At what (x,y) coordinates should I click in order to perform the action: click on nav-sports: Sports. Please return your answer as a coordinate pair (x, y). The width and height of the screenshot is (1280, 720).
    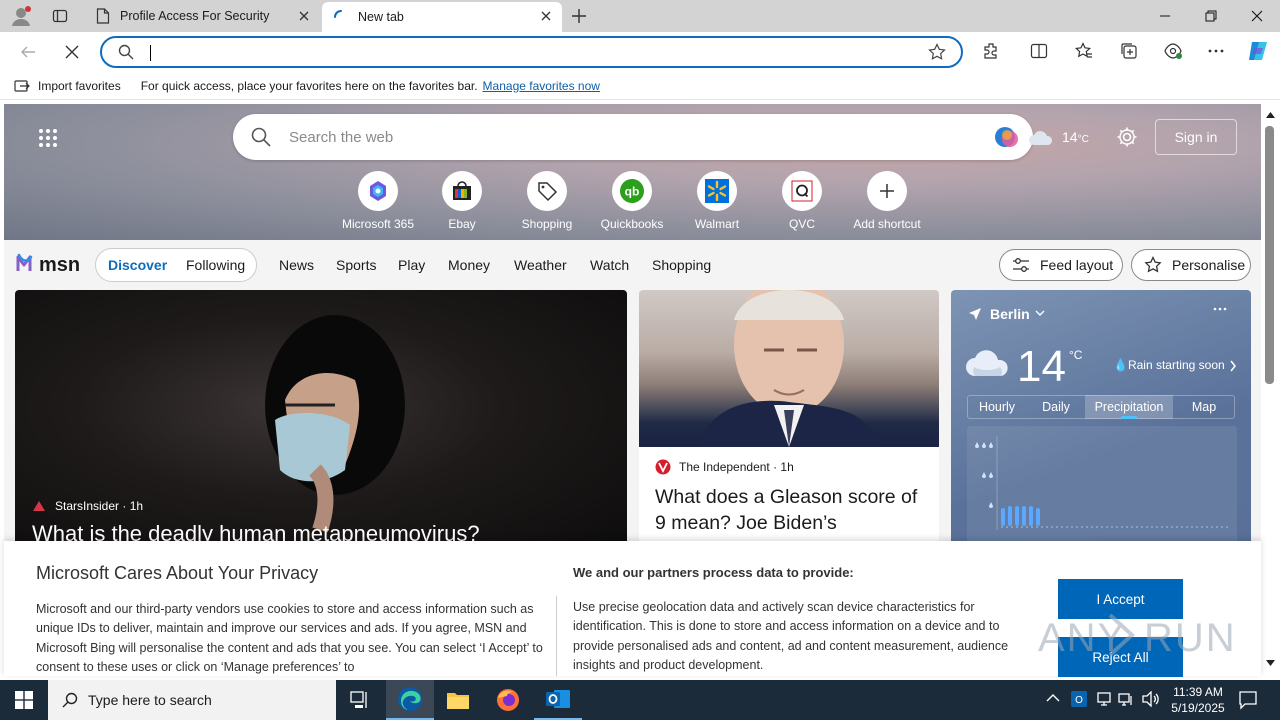
    Looking at the image, I should click on (356, 265).